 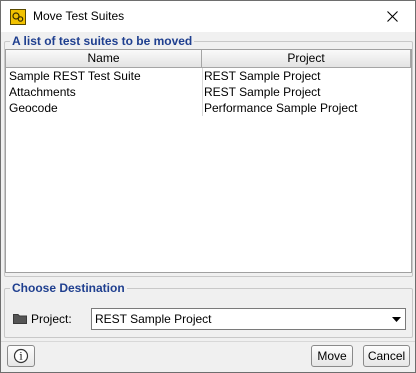 I want to click on title-bar: Move Test Suites, so click(x=208, y=16).